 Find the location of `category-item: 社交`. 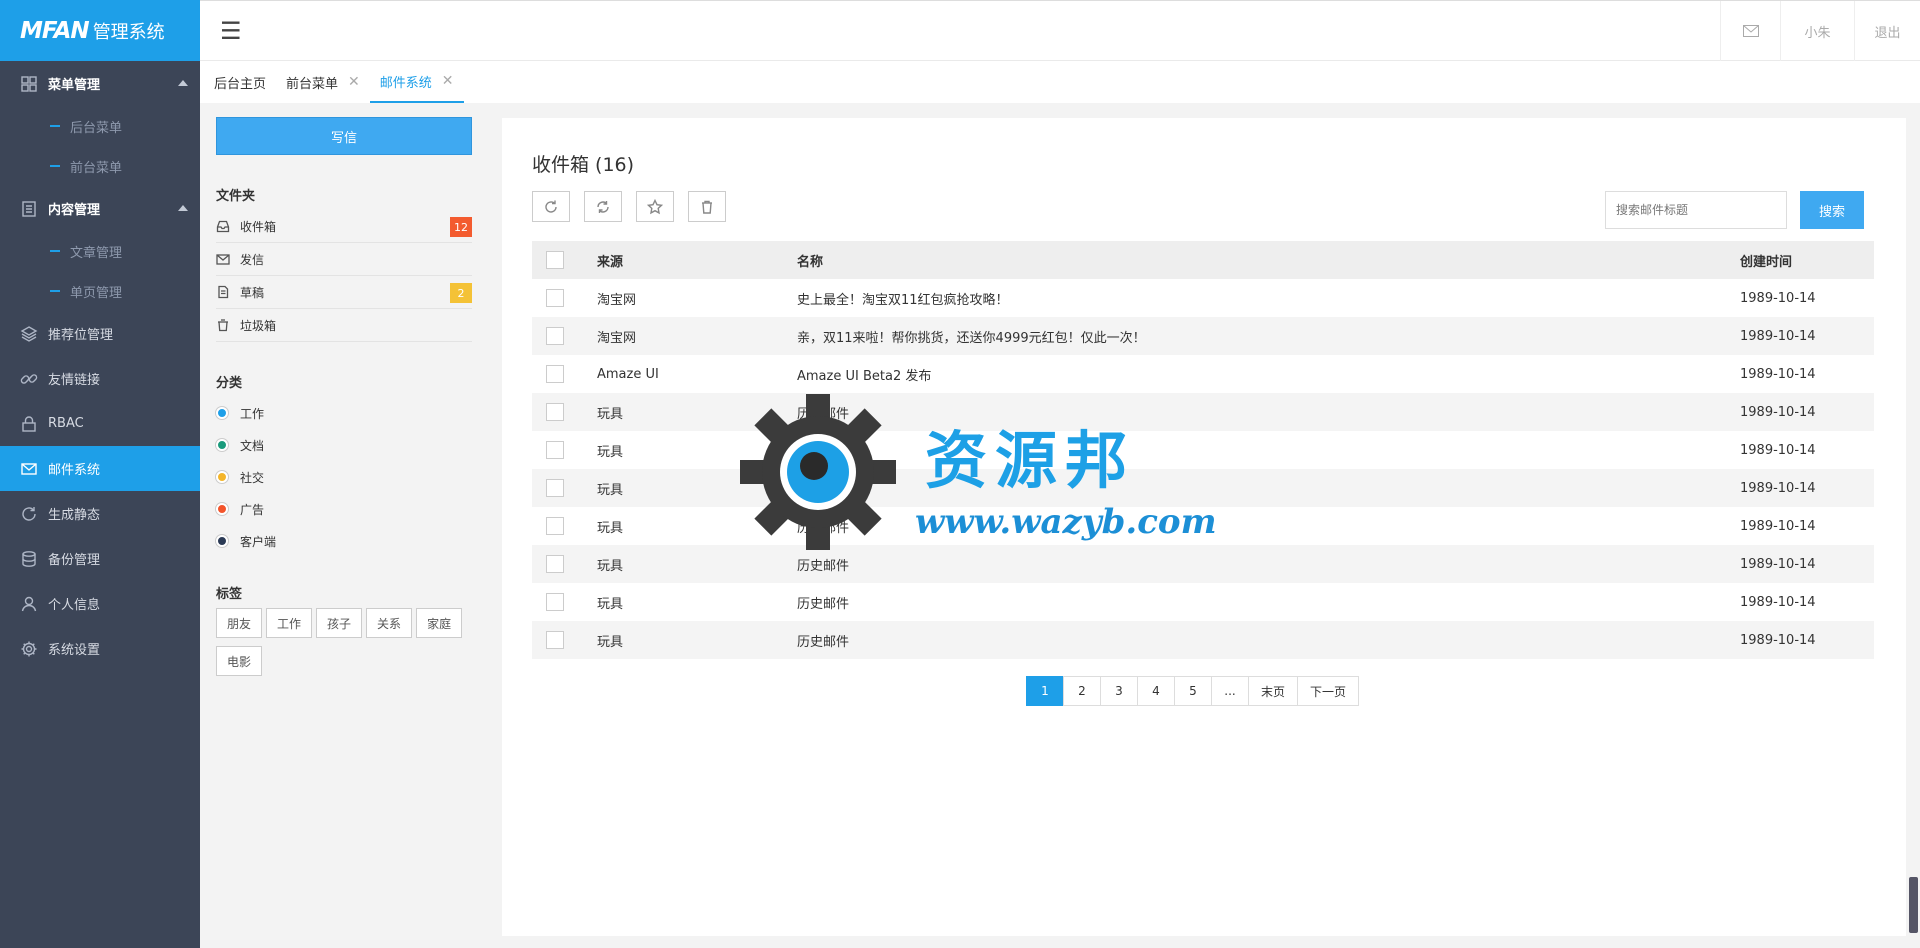

category-item: 社交 is located at coordinates (345, 477).